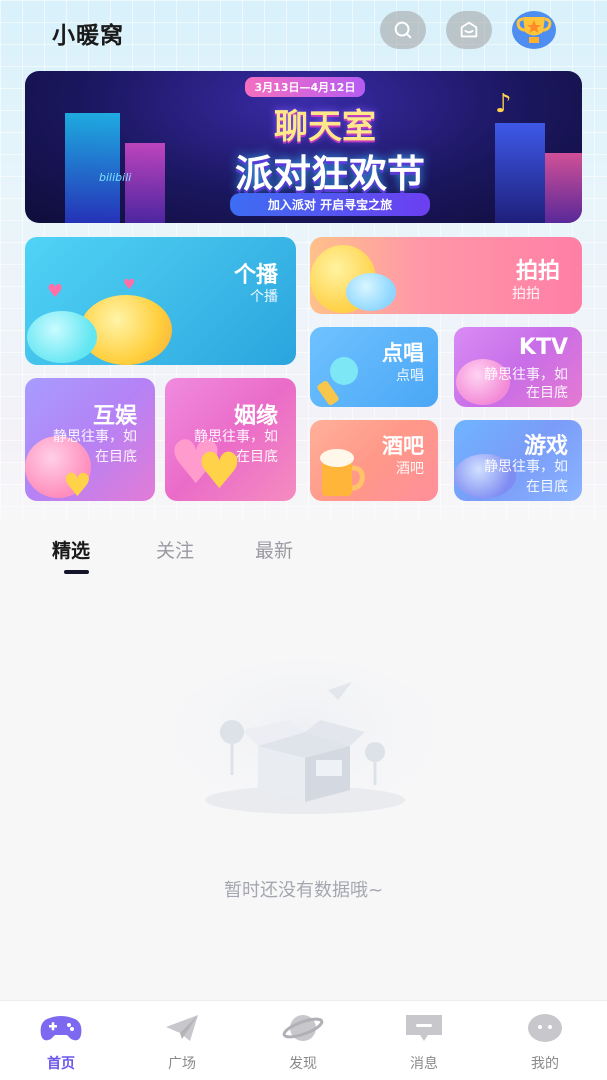 The width and height of the screenshot is (607, 1080). Describe the element at coordinates (403, 353) in the screenshot. I see `card-title: 点唱` at that location.